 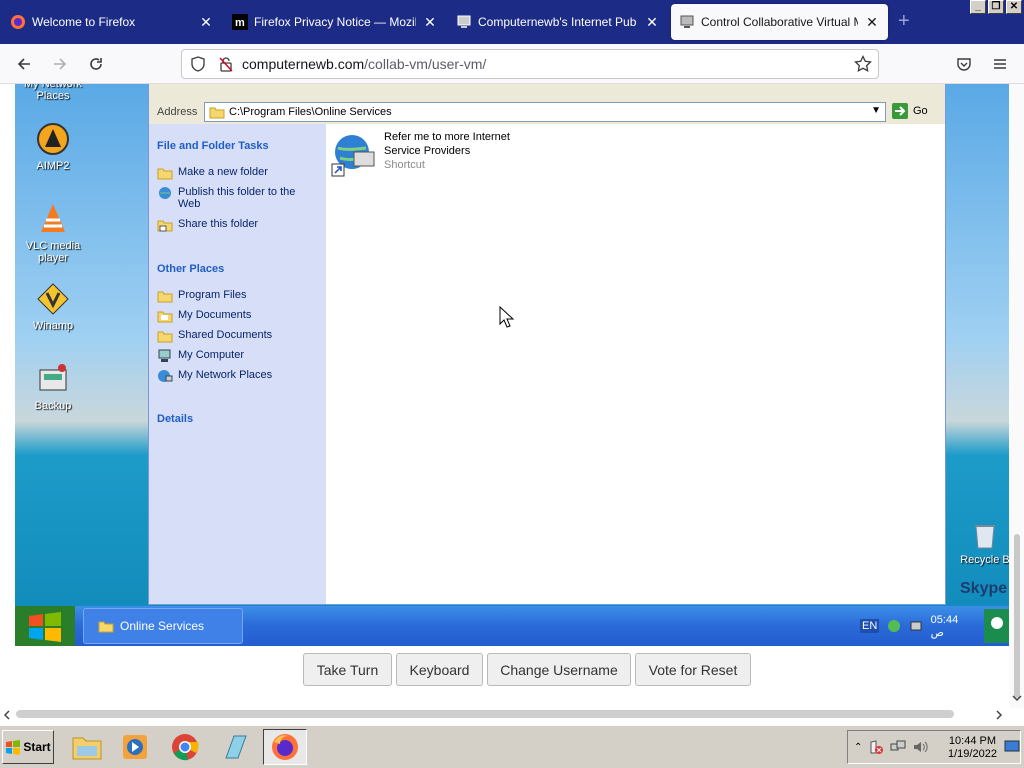 I want to click on bookmark-star-icon, so click(x=863, y=64).